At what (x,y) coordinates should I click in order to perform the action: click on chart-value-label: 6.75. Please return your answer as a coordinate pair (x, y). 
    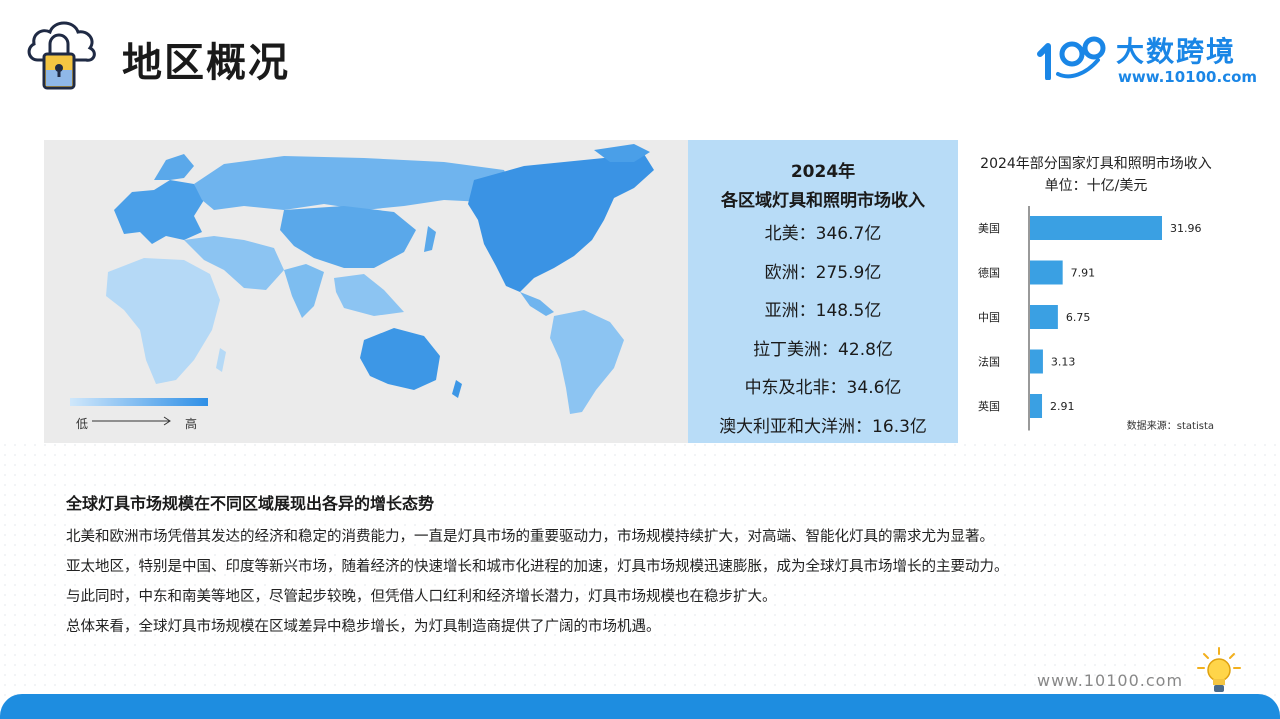
    Looking at the image, I should click on (1078, 317).